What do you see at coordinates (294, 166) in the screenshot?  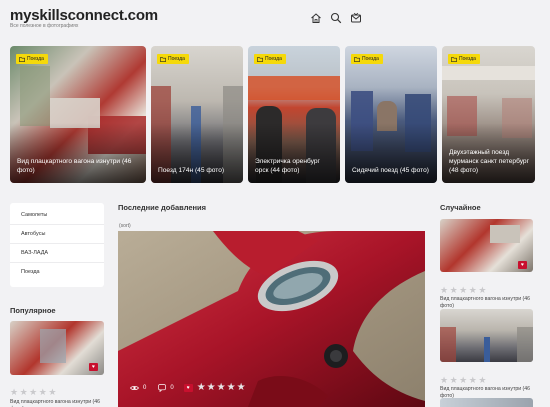 I see `hero-caption: Электричка оренбург орск (44 фото)` at bounding box center [294, 166].